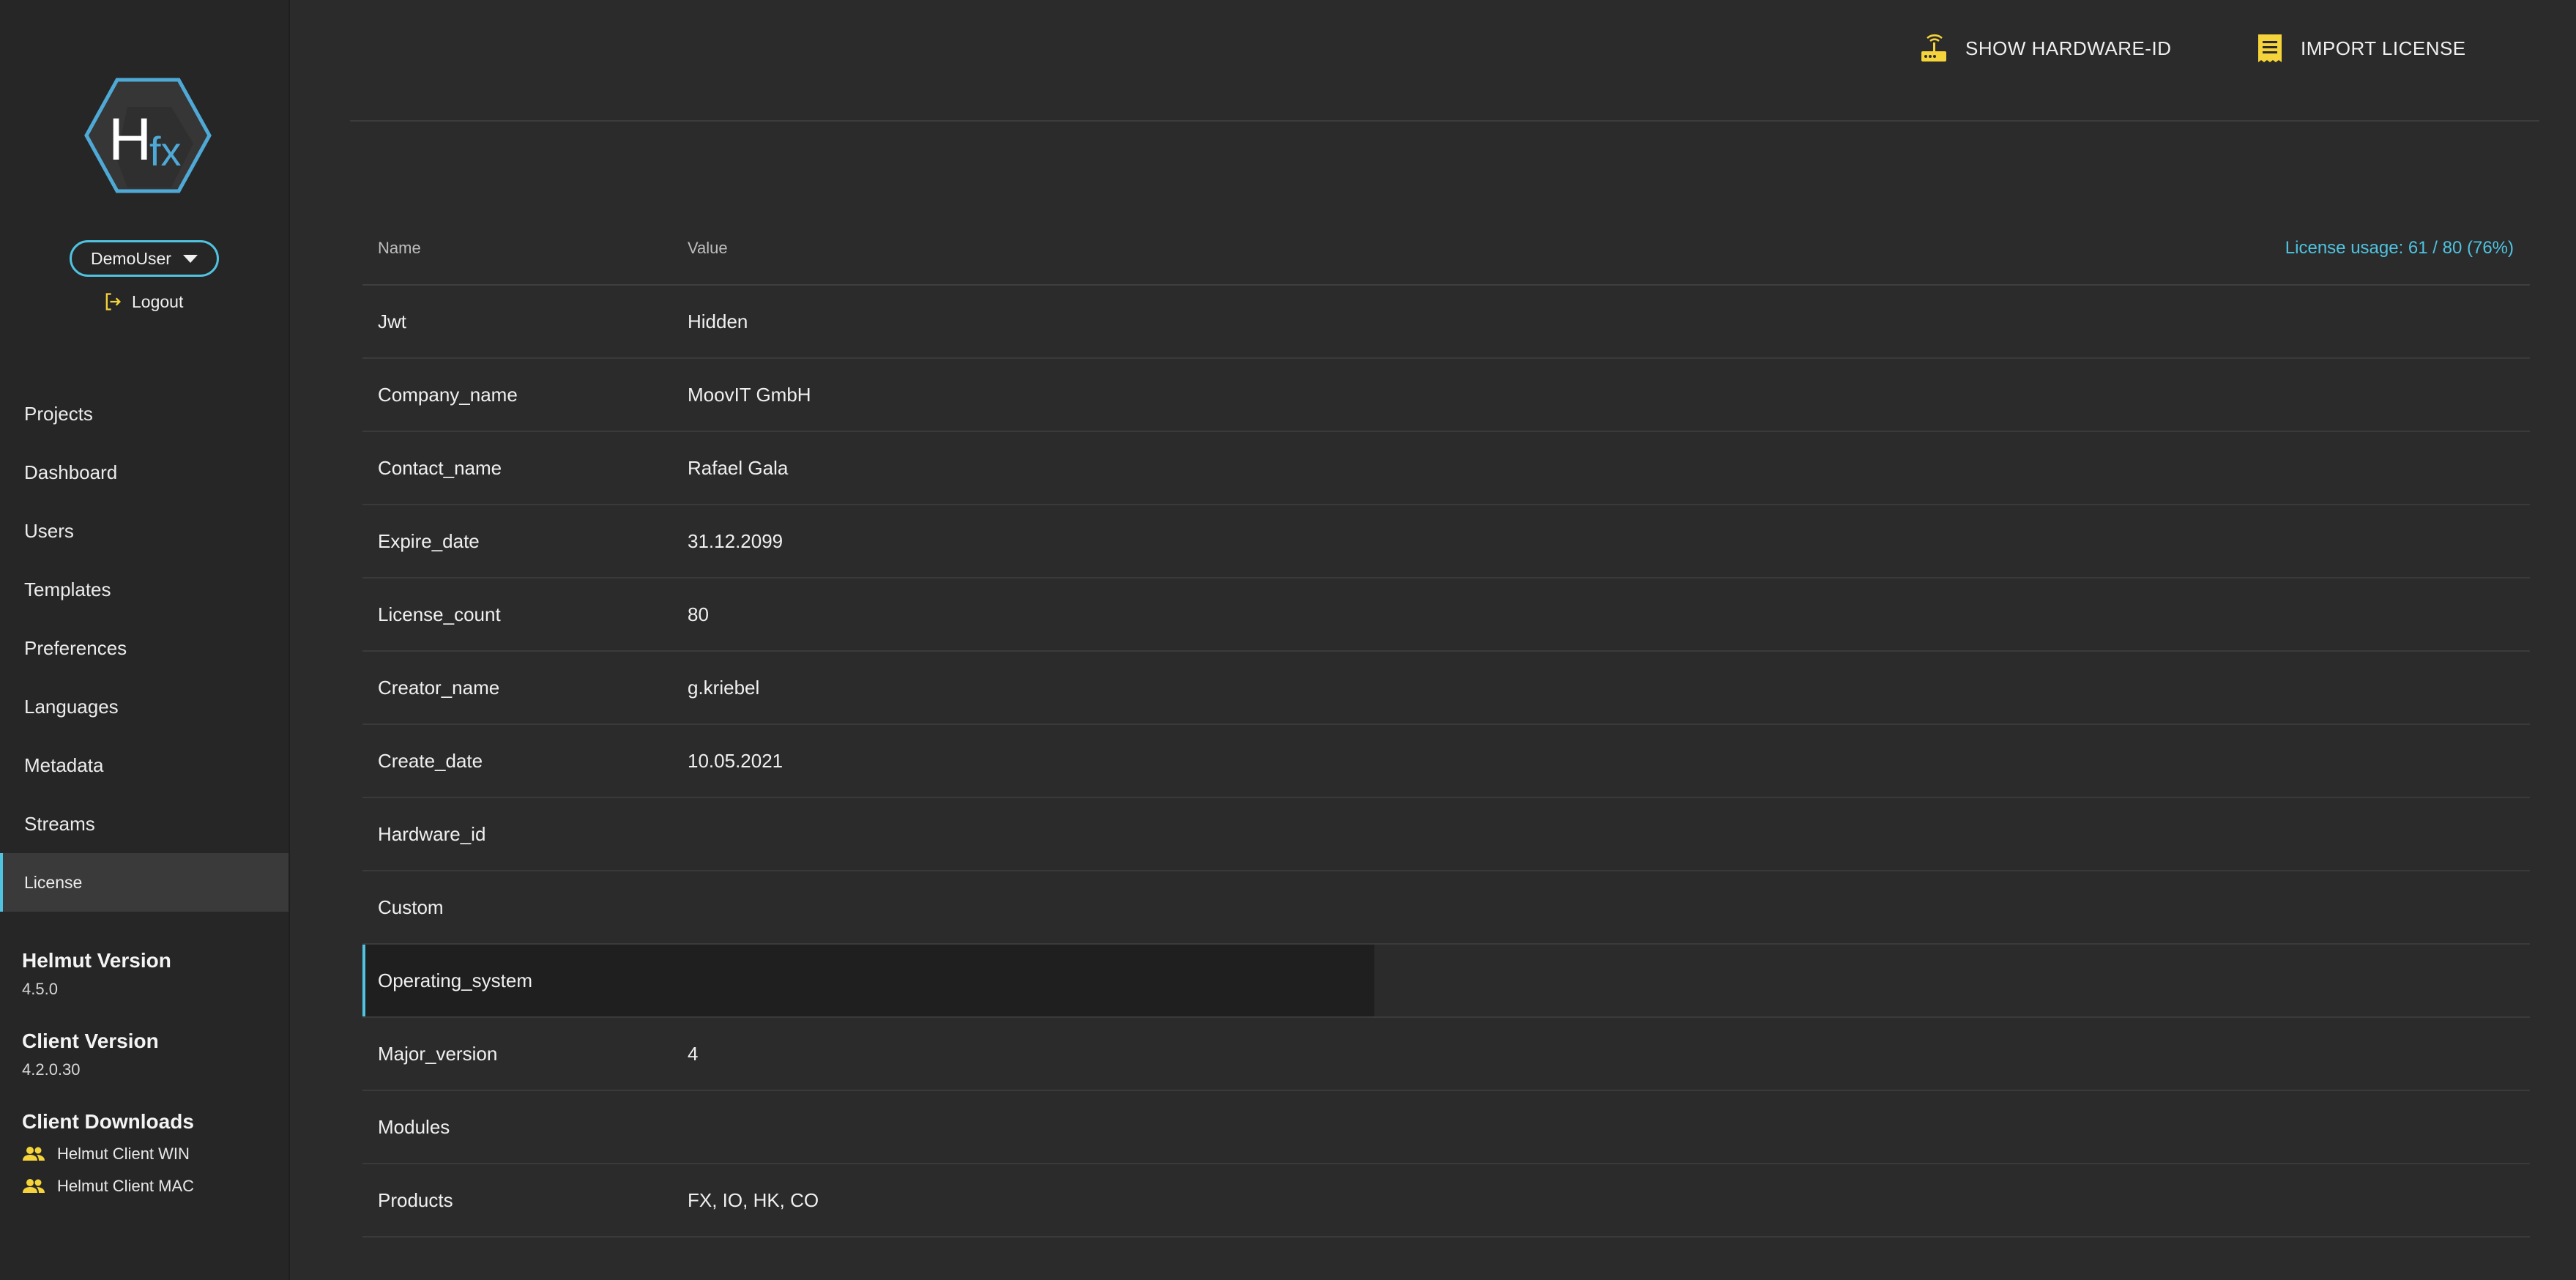  Describe the element at coordinates (1446, 396) in the screenshot. I see `table-row: Company_name MoovIT GmbH` at that location.